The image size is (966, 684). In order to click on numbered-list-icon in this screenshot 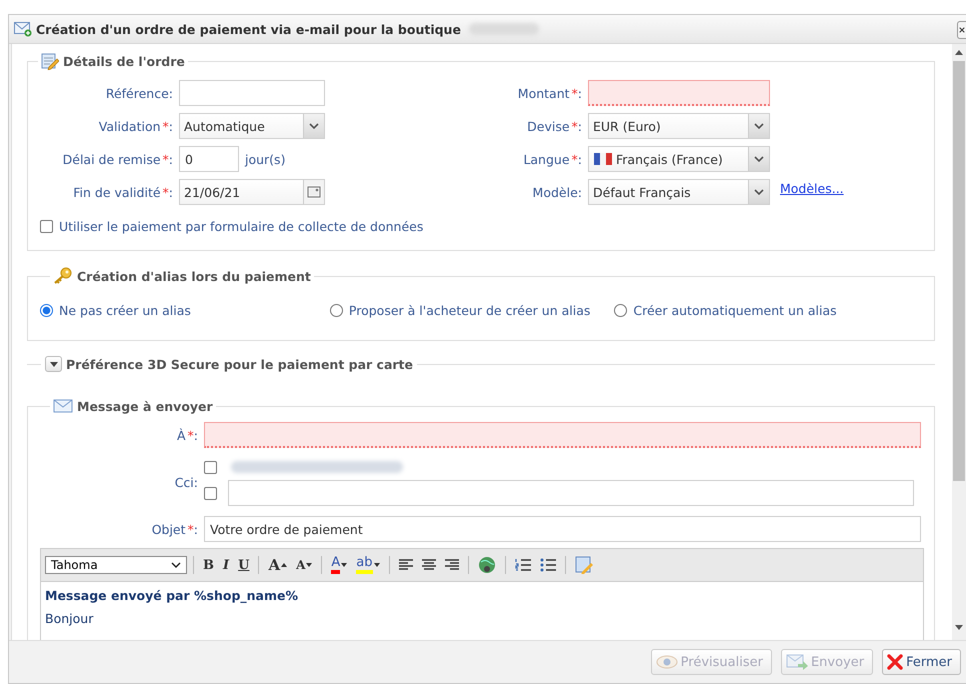, I will do `click(522, 565)`.